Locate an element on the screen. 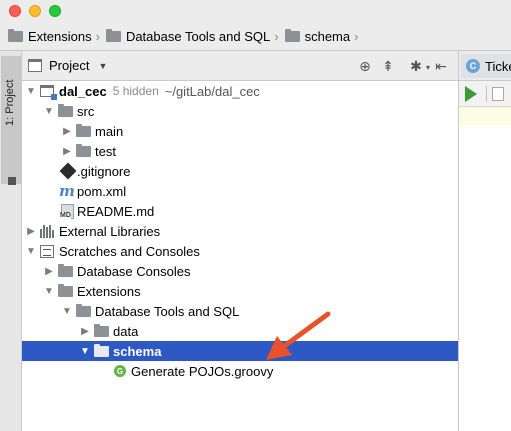 The height and width of the screenshot is (431, 511). tree-row-generate-pojos: G Generate POJOs.groovy is located at coordinates (240, 371).